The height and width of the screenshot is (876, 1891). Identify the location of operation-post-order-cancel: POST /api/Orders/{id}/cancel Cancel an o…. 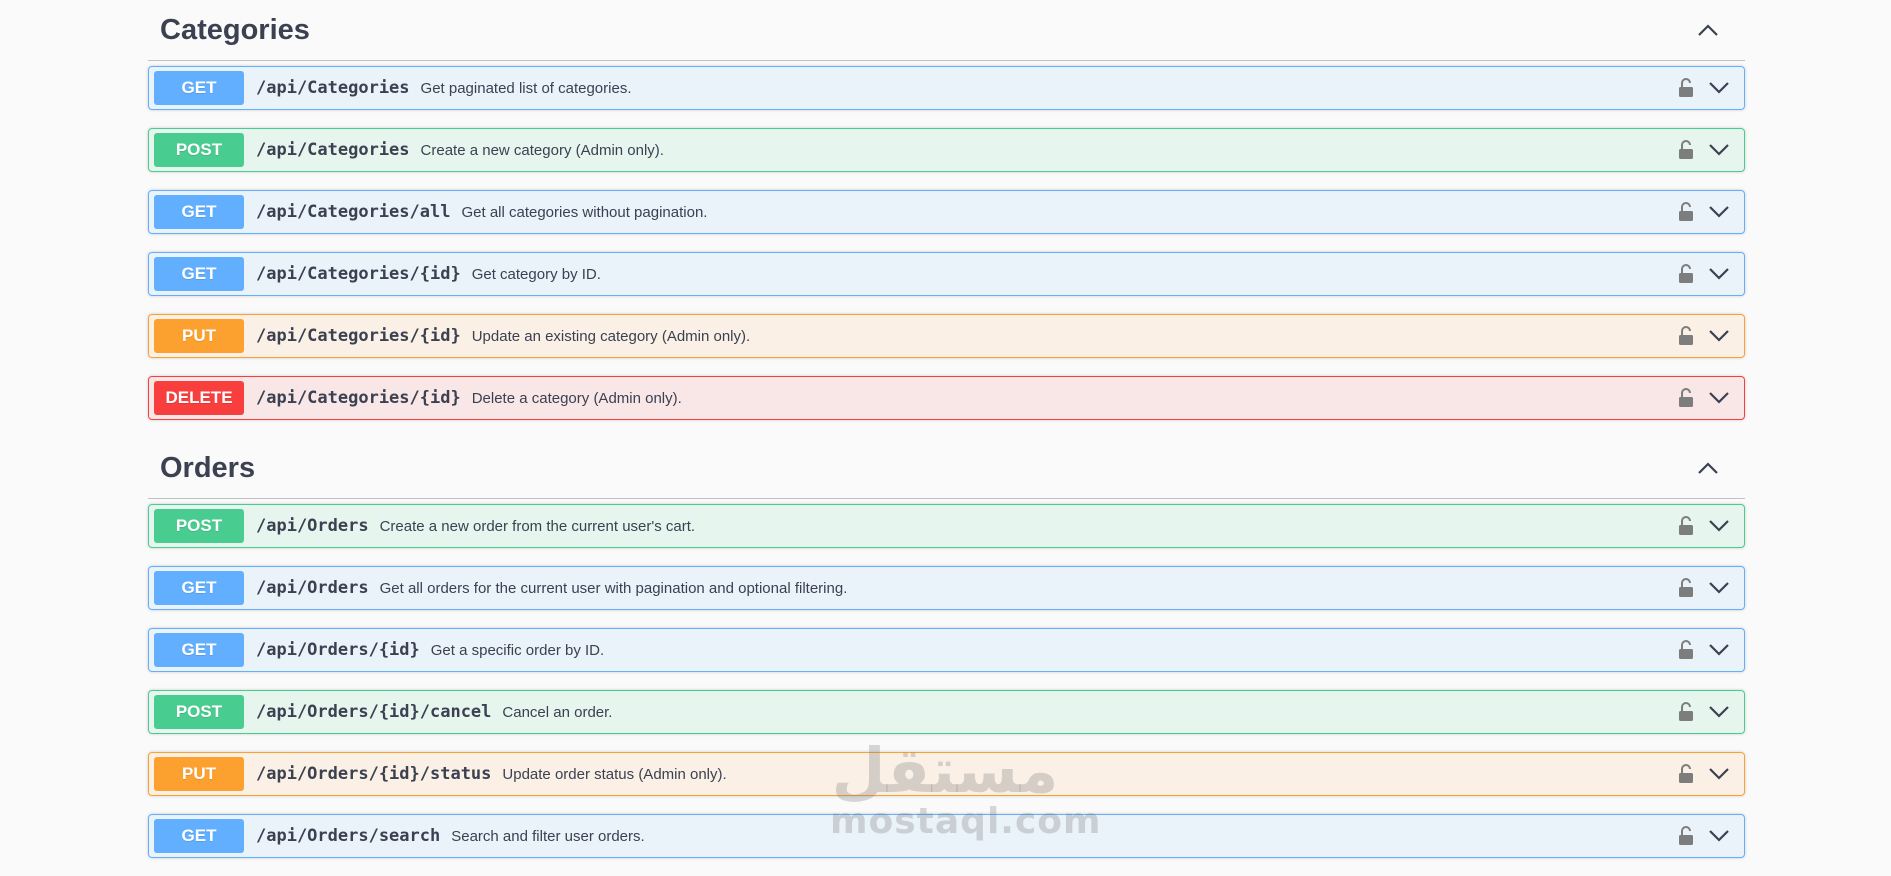
(946, 712).